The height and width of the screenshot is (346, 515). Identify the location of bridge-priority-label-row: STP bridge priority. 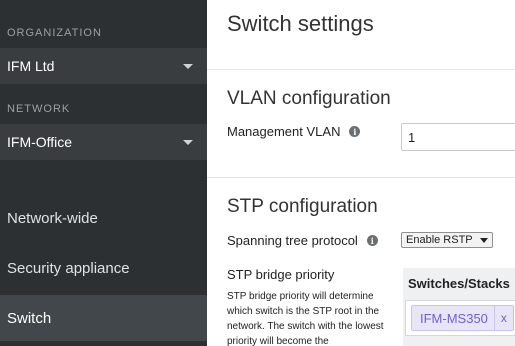
(280, 274).